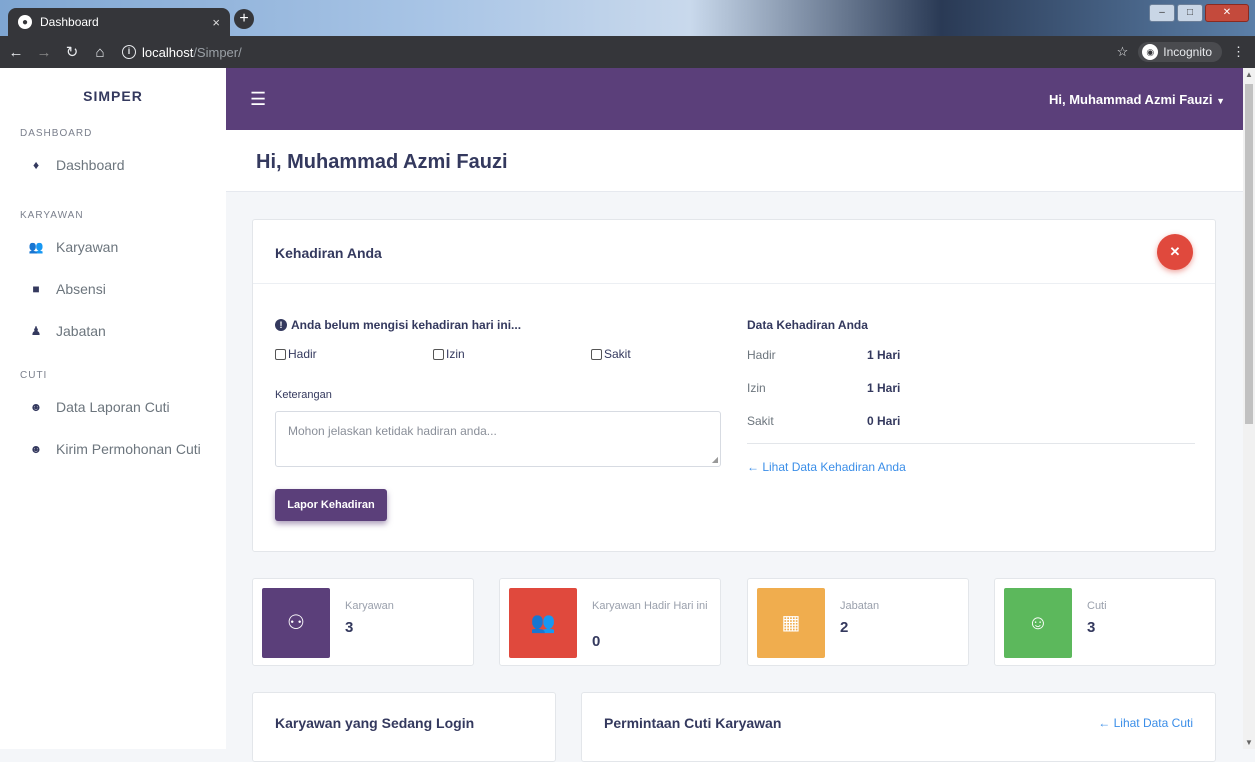  What do you see at coordinates (1187, 52) in the screenshot?
I see `incognito-label: Incognito` at bounding box center [1187, 52].